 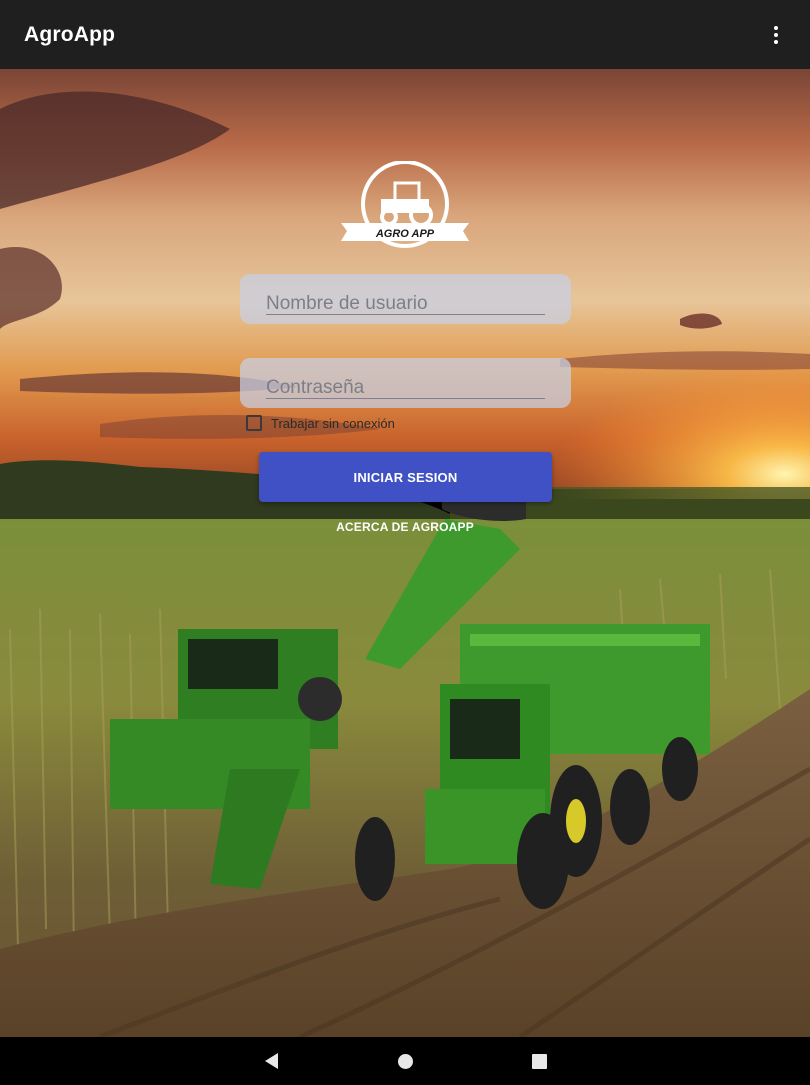 I want to click on username-input, so click(x=405, y=299).